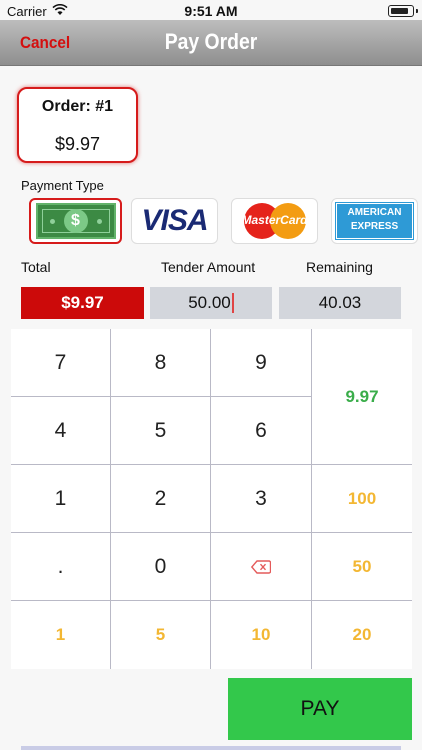 The width and height of the screenshot is (422, 750). Describe the element at coordinates (61, 567) in the screenshot. I see `key-decimal: .` at that location.